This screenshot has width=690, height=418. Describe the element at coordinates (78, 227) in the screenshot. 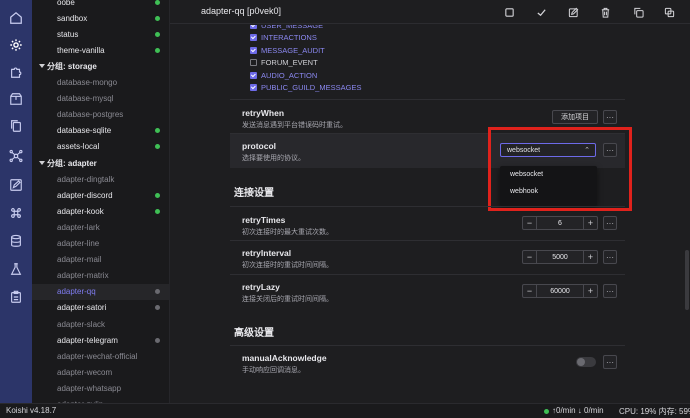

I see `sidebar-item-label: adapter-lark` at that location.